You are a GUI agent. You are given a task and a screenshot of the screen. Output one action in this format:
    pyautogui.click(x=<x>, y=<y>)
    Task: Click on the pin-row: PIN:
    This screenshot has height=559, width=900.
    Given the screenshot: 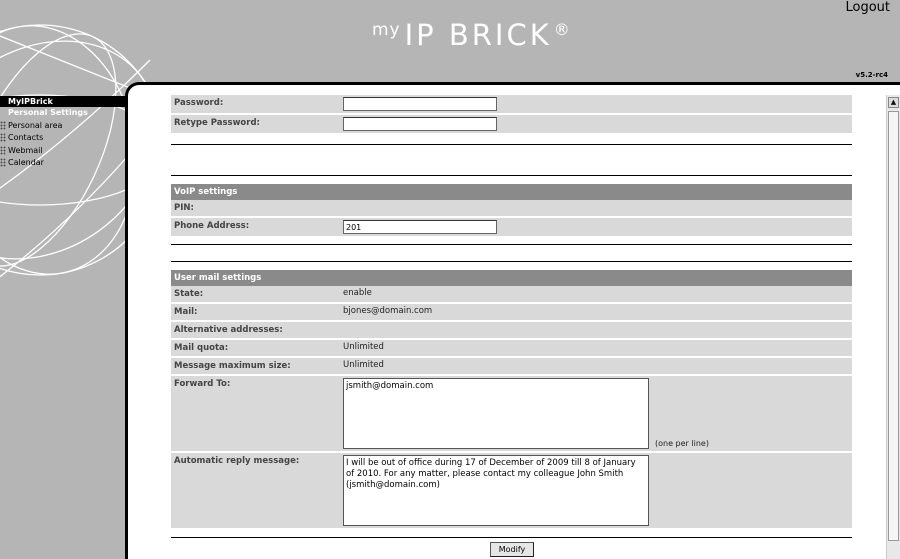 What is the action you would take?
    pyautogui.click(x=511, y=209)
    